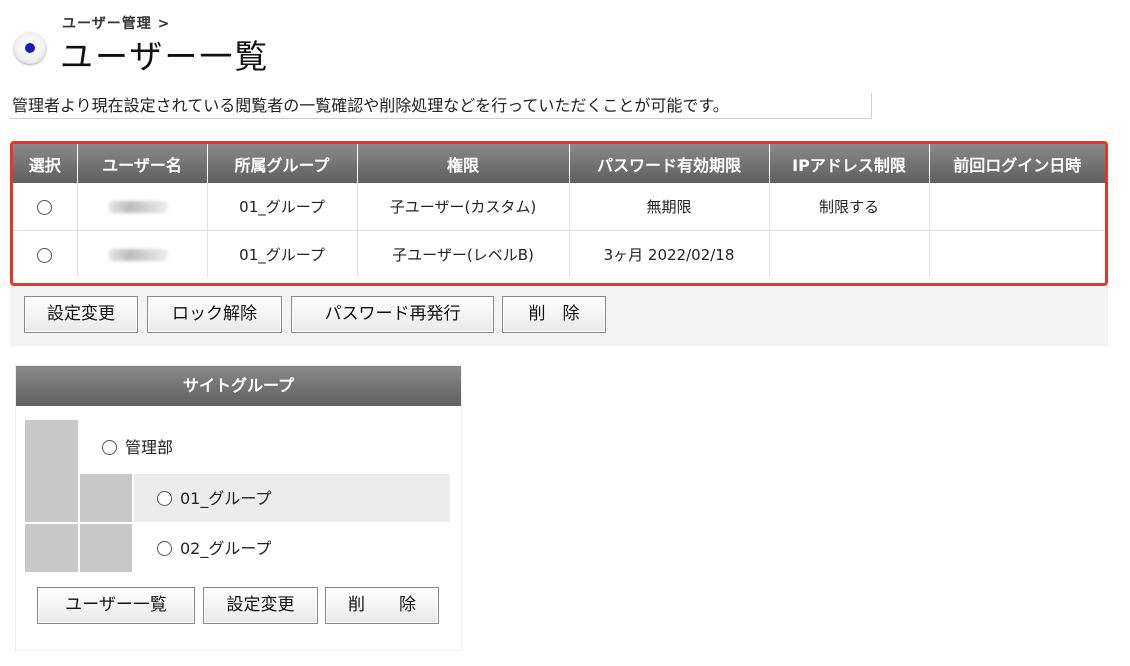 Image resolution: width=1130 pixels, height=666 pixels. Describe the element at coordinates (669, 254) in the screenshot. I see `password-expiry-cell: 3ヶ月 2022/02/18` at that location.